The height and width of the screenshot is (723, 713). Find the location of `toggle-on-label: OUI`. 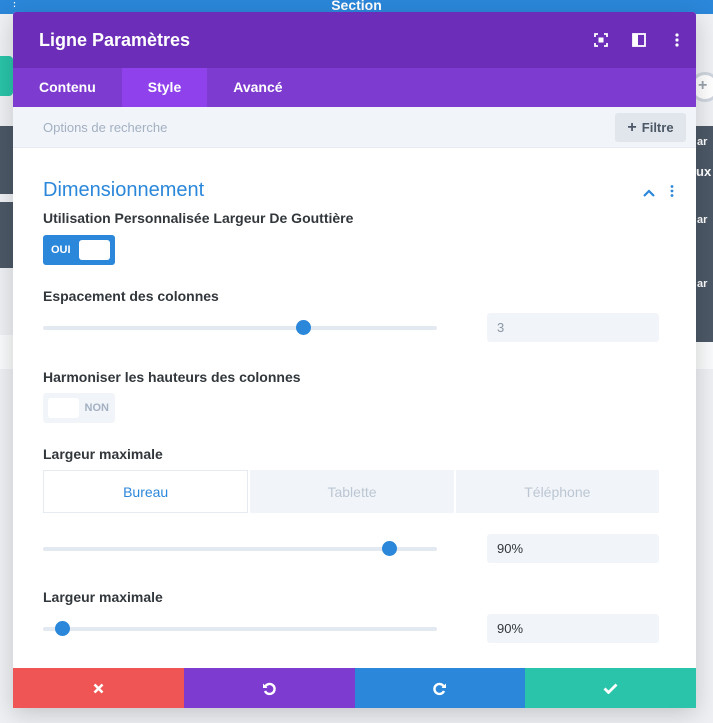

toggle-on-label: OUI is located at coordinates (61, 250).